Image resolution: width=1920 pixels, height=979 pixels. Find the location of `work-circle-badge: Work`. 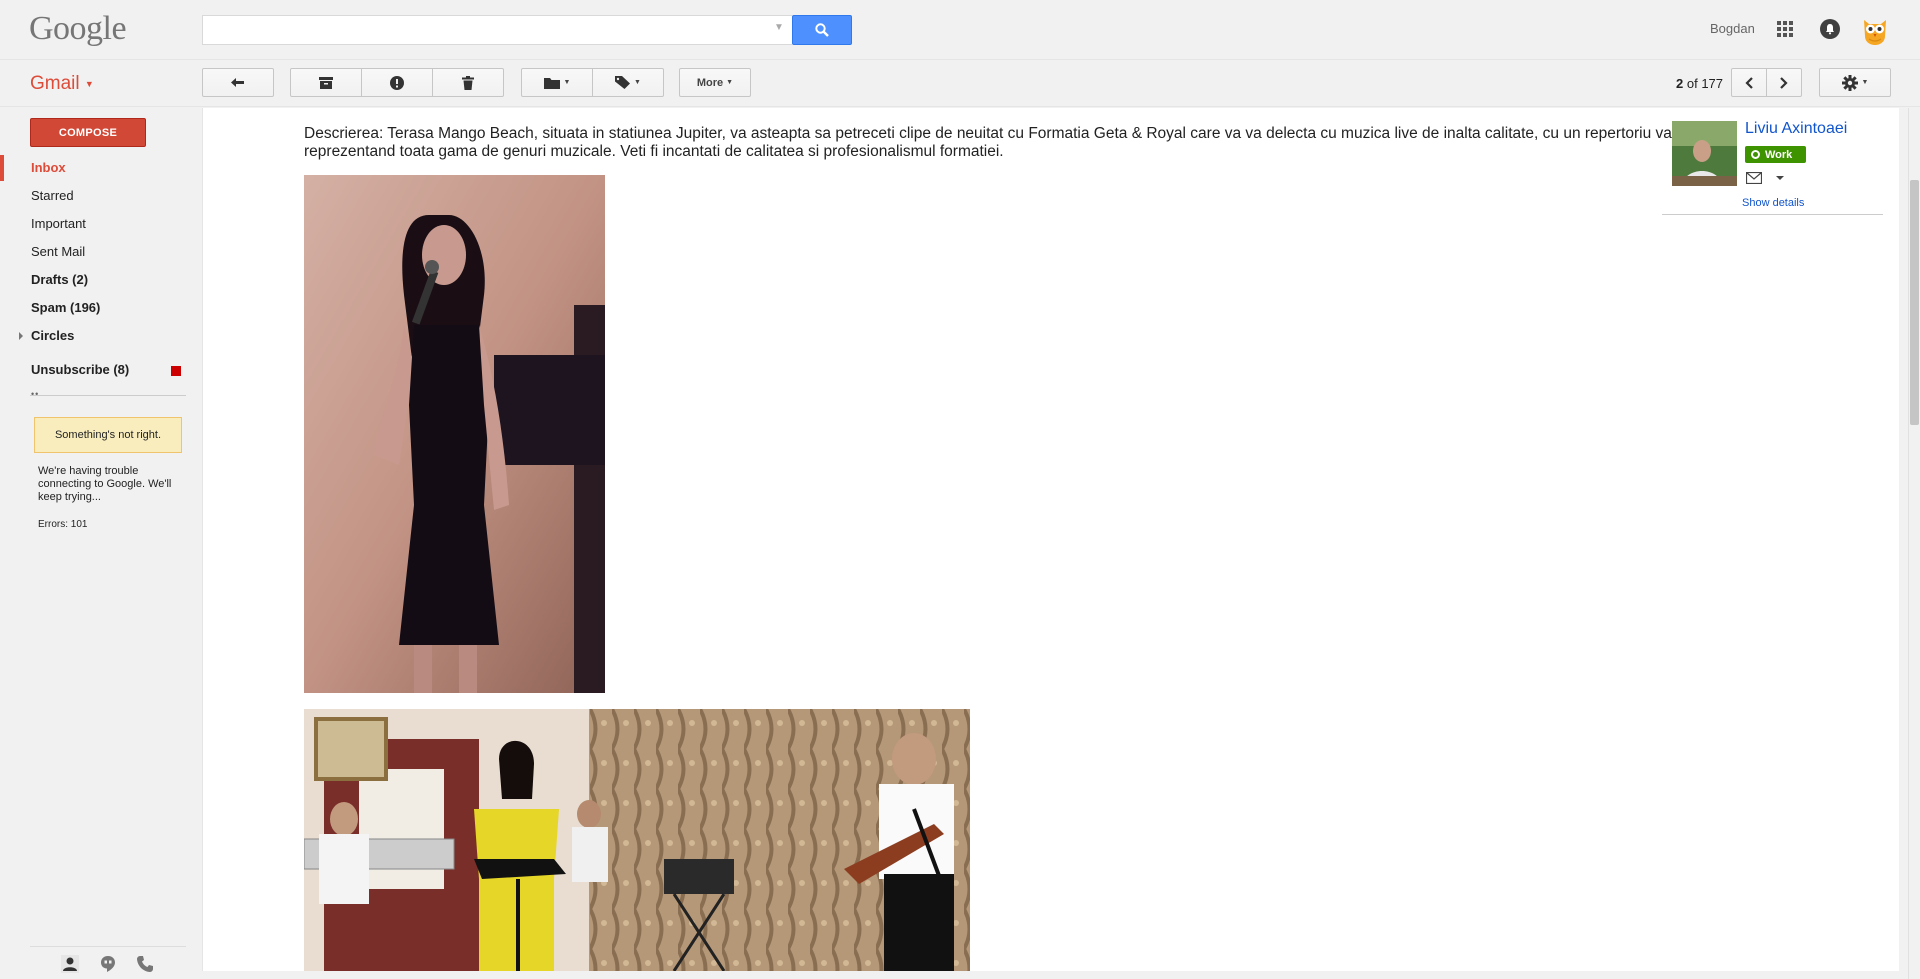

work-circle-badge: Work is located at coordinates (1775, 154).